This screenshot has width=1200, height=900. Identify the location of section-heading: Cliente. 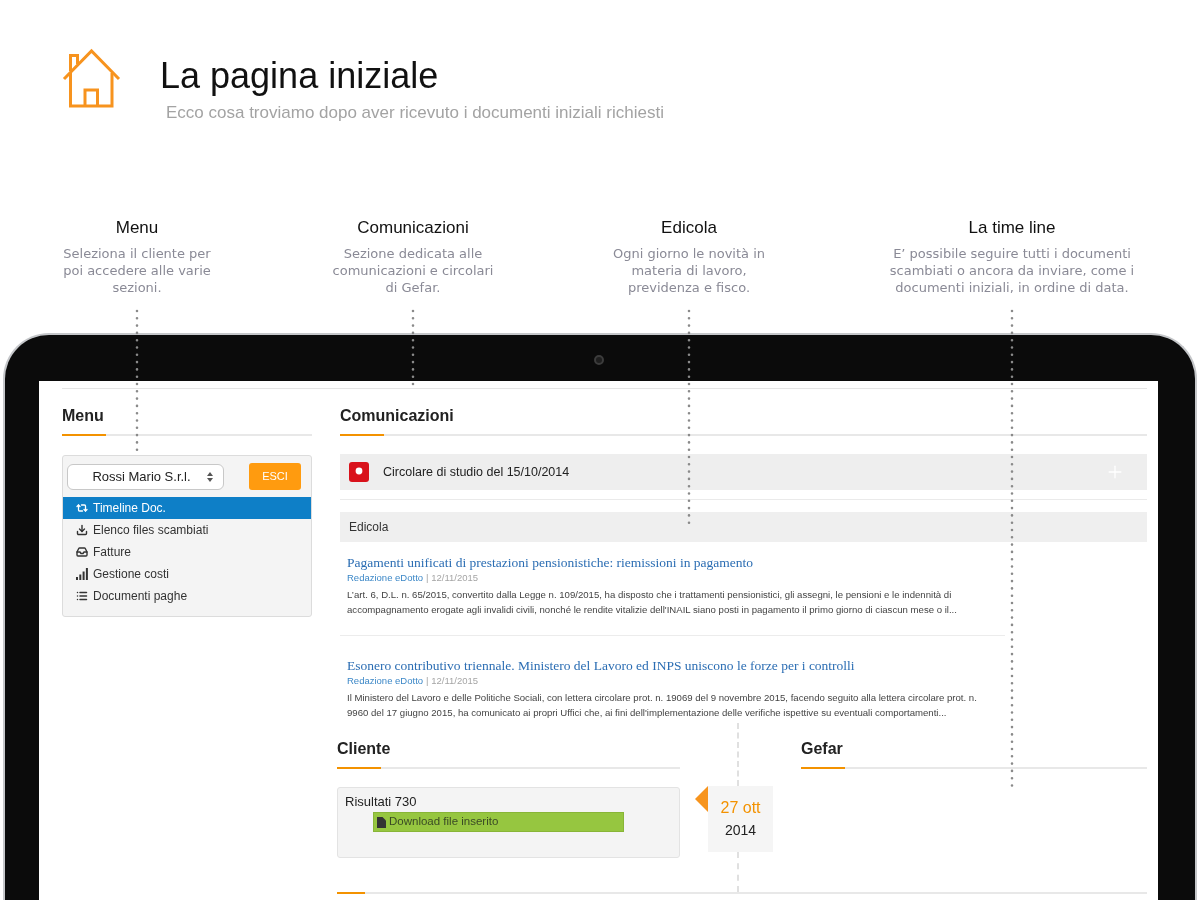
(364, 749).